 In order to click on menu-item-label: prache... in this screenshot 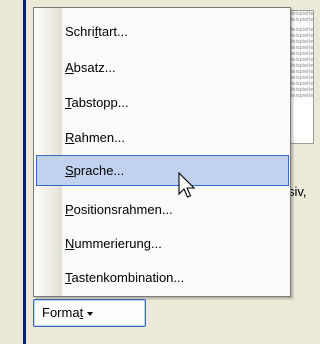, I will do `click(99, 170)`.